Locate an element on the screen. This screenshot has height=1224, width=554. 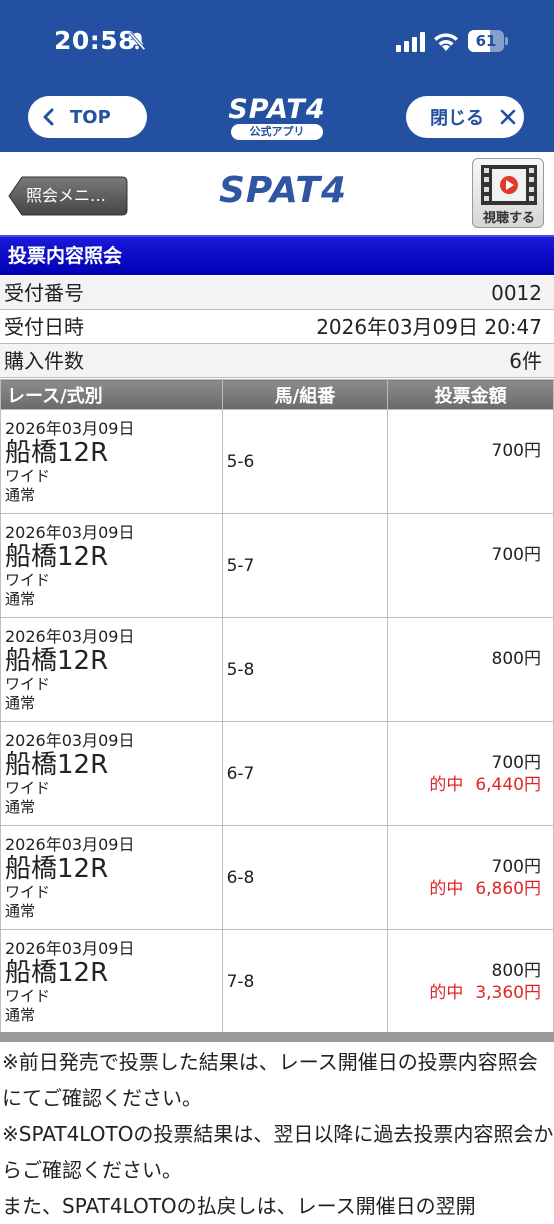
purchase-count-value: 6件 is located at coordinates (525, 361).